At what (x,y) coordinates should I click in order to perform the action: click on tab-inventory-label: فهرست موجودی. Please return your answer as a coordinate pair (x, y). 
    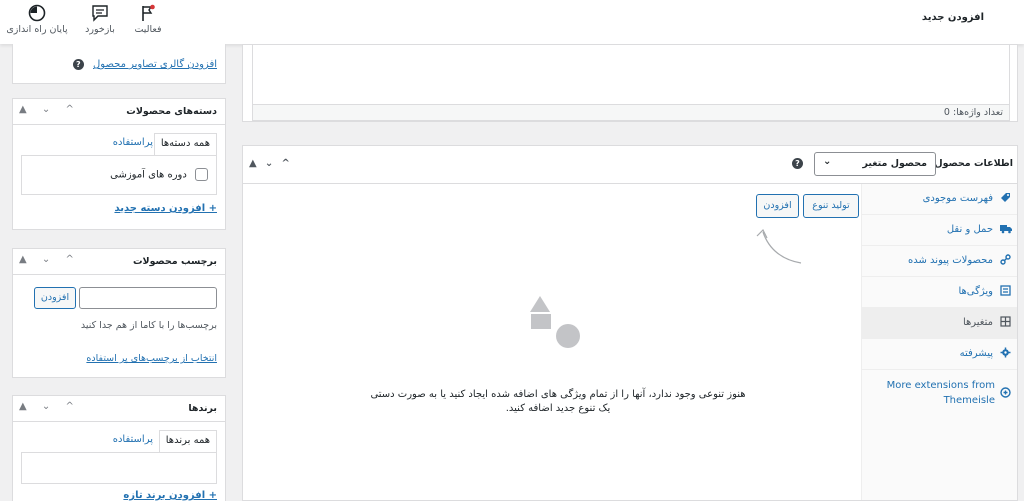
    Looking at the image, I should click on (957, 198).